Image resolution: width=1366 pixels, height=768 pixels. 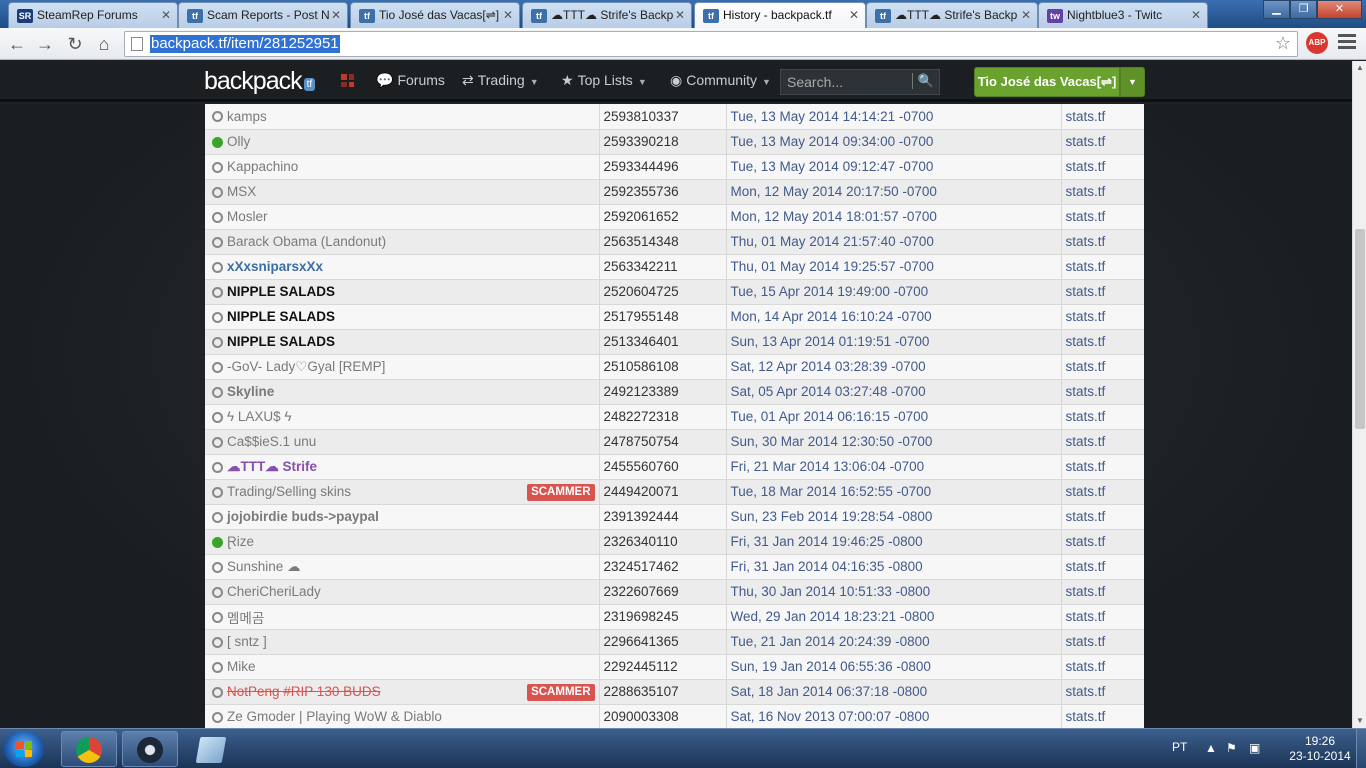 I want to click on back-icon: ←, so click(x=17, y=44).